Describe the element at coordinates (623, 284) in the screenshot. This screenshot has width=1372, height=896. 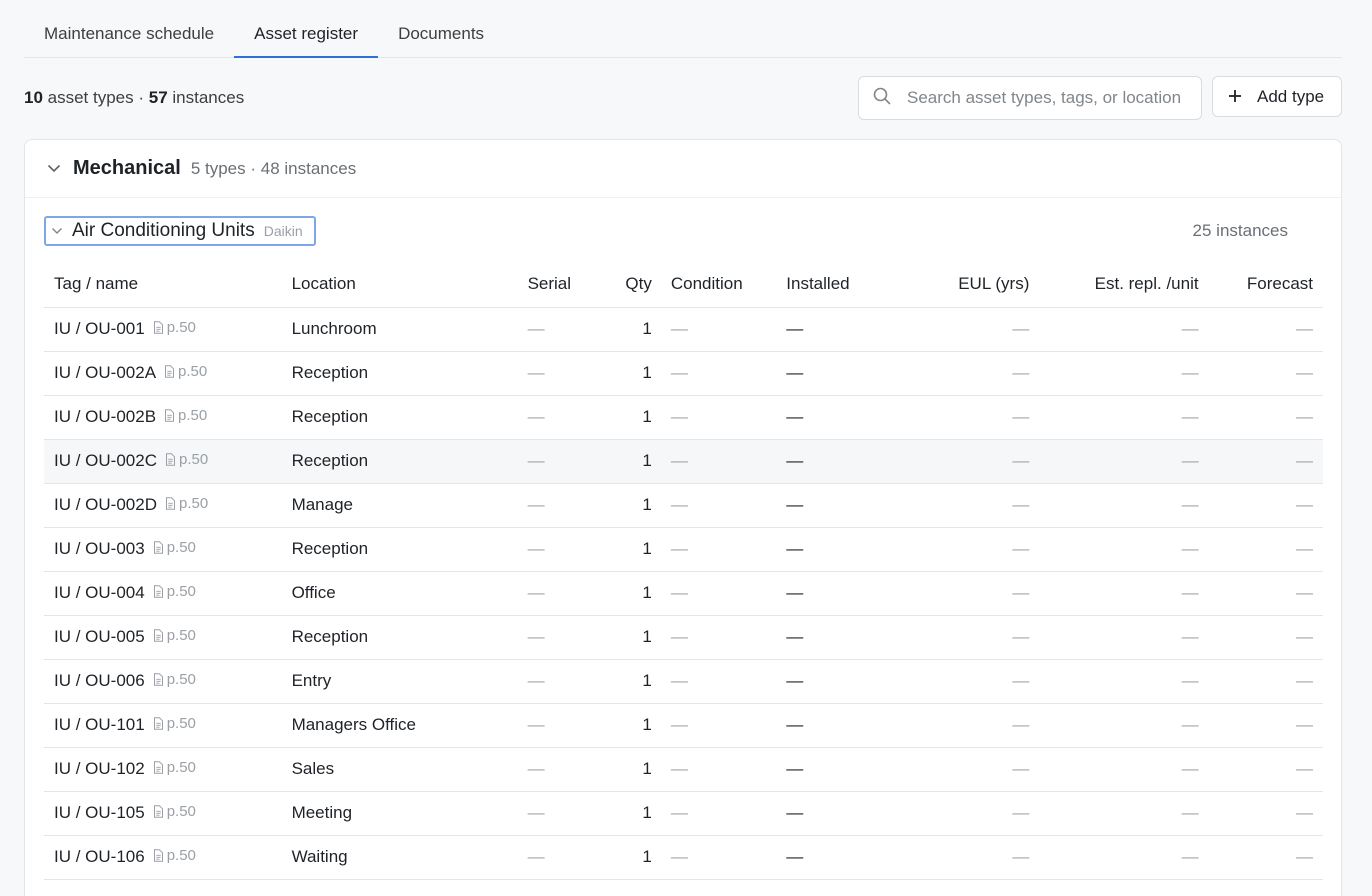
I see `col-qty: Qty` at that location.